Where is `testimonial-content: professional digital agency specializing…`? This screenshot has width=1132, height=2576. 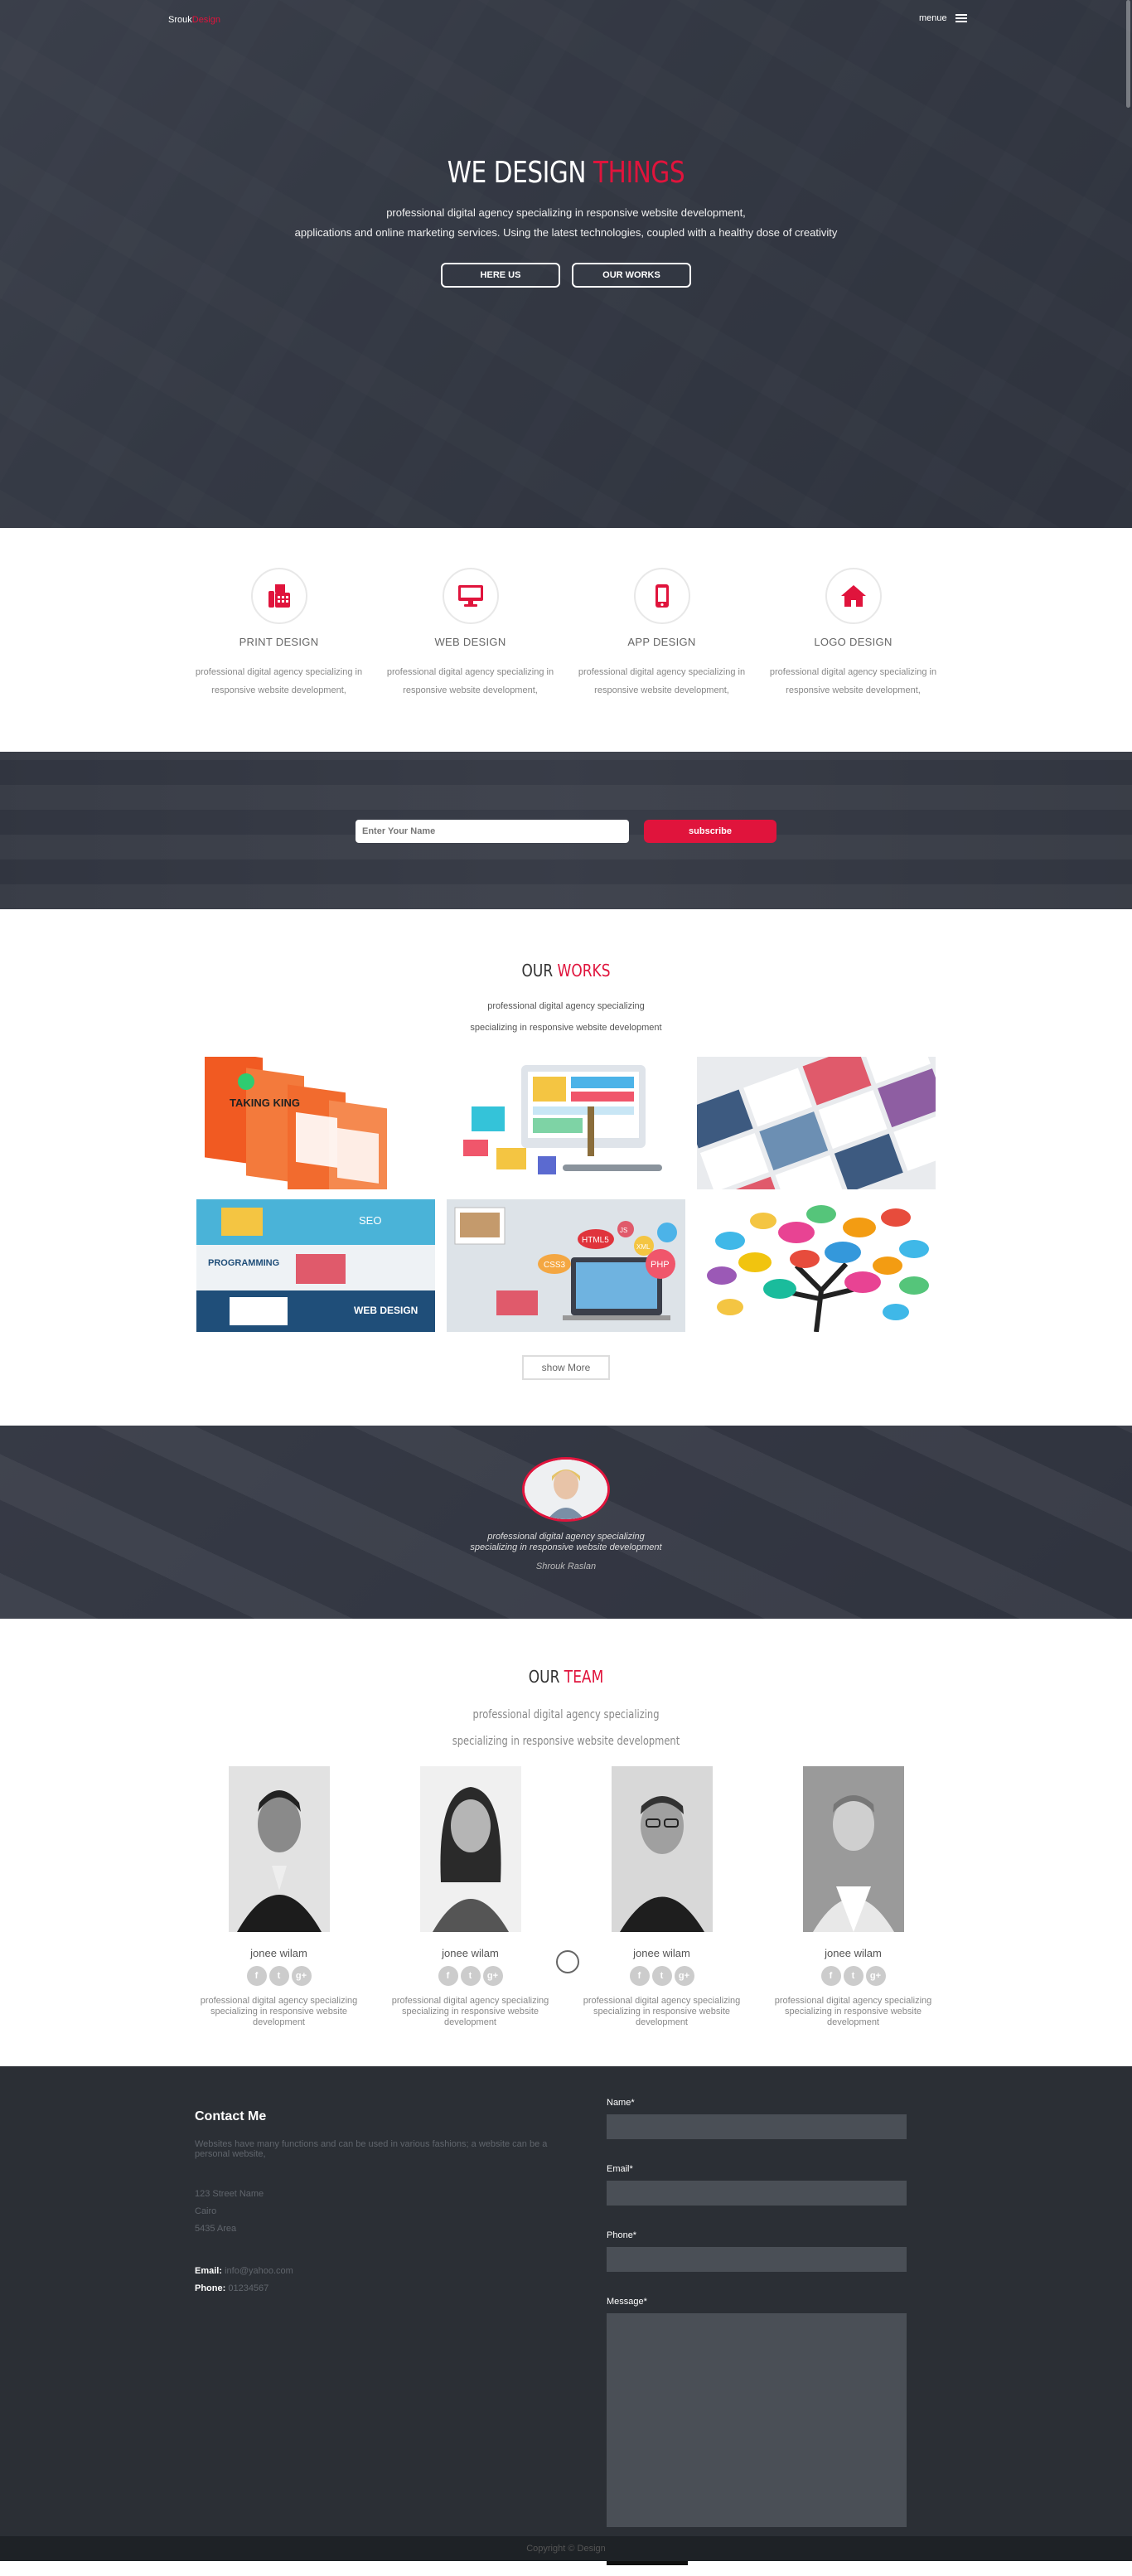
testimonial-content: professional digital agency specializing… is located at coordinates (566, 1514).